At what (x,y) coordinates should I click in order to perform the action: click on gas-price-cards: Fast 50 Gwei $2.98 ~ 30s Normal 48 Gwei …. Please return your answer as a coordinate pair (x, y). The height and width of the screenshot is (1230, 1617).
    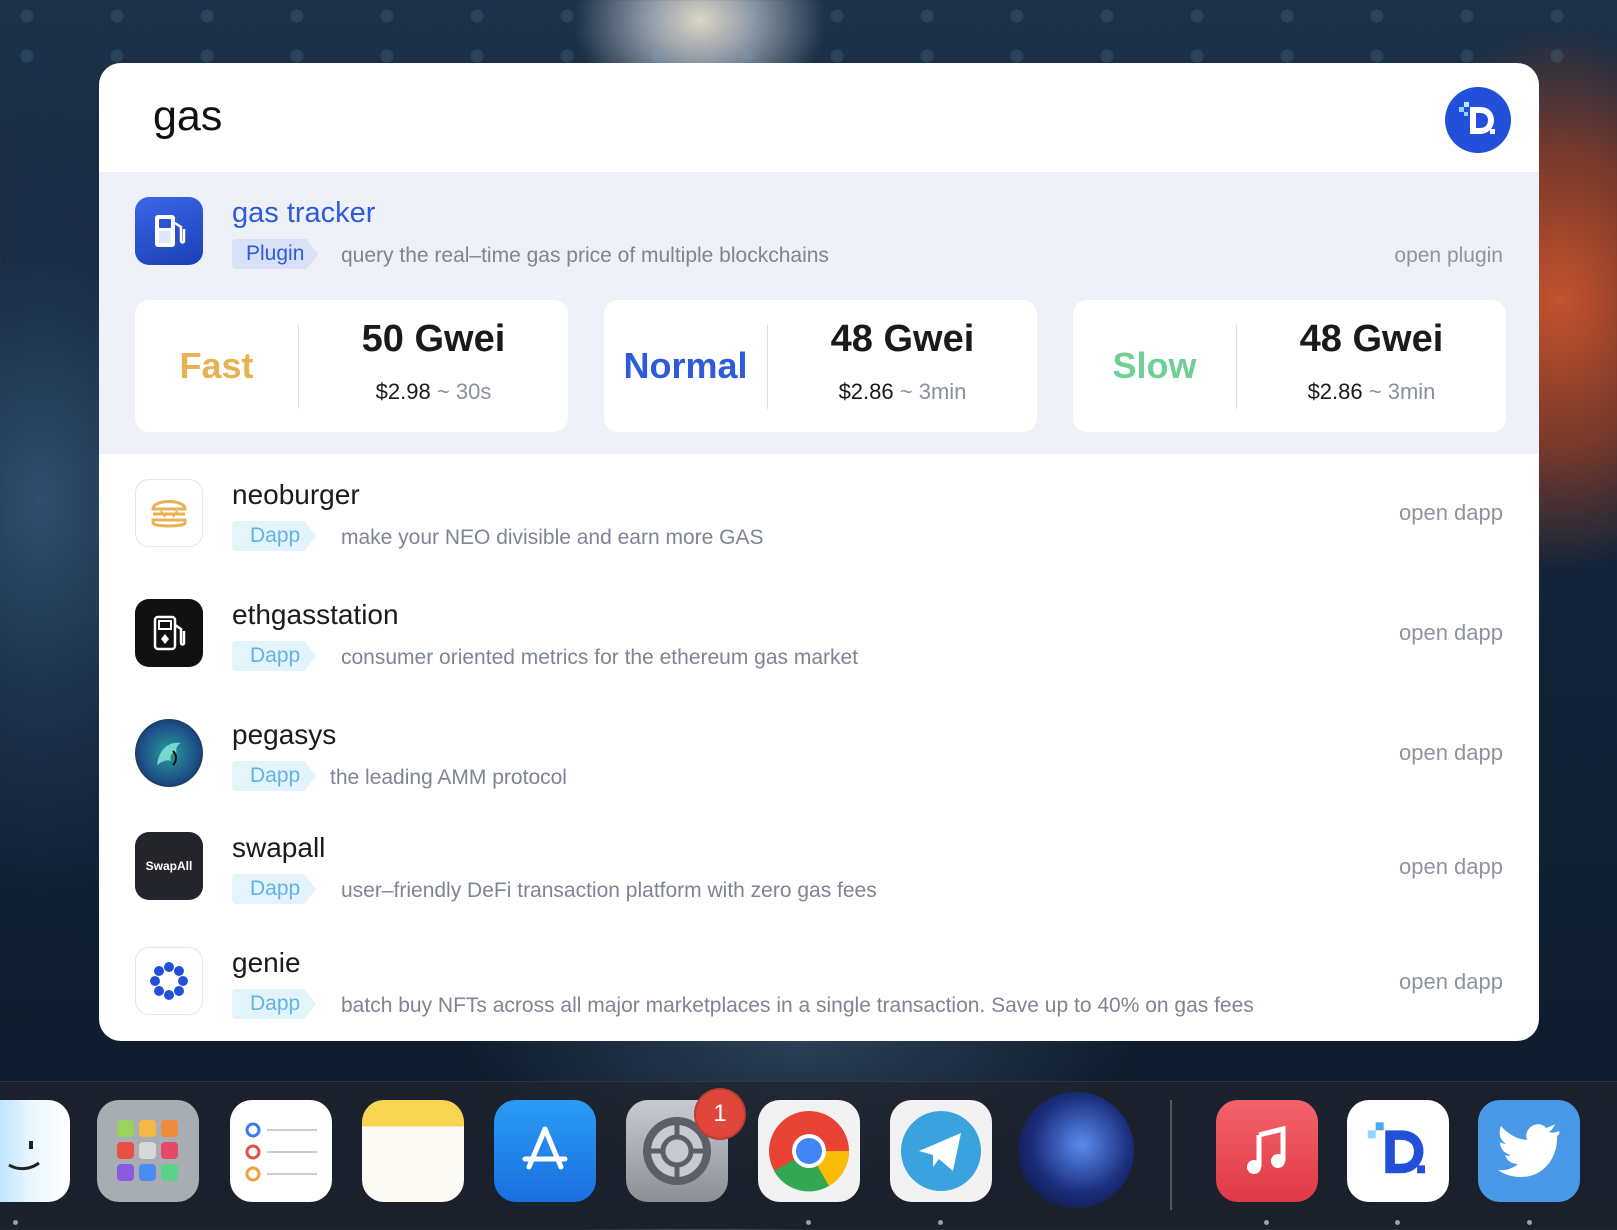
    Looking at the image, I should click on (820, 366).